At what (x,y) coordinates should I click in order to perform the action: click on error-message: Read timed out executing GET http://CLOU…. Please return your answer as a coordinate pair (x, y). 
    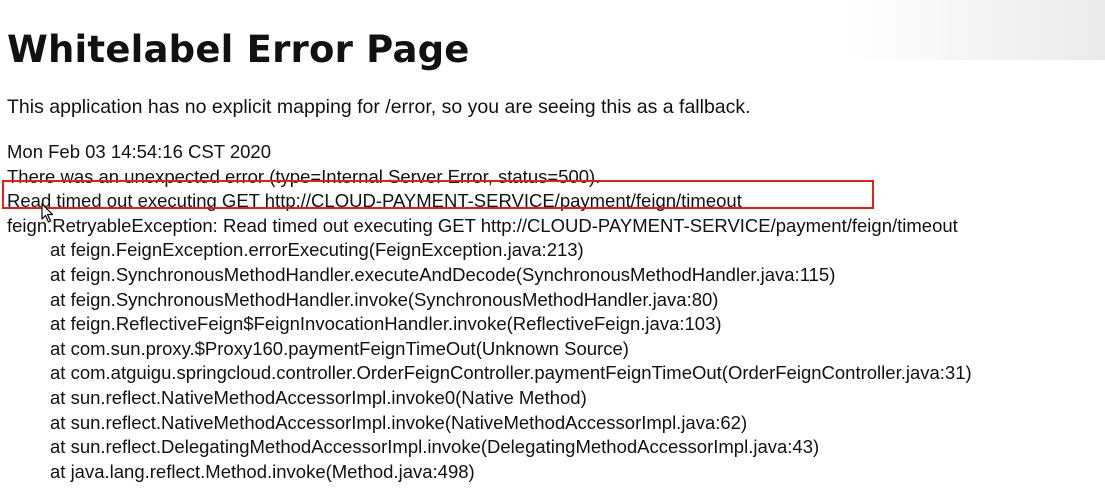
    Looking at the image, I should click on (374, 201).